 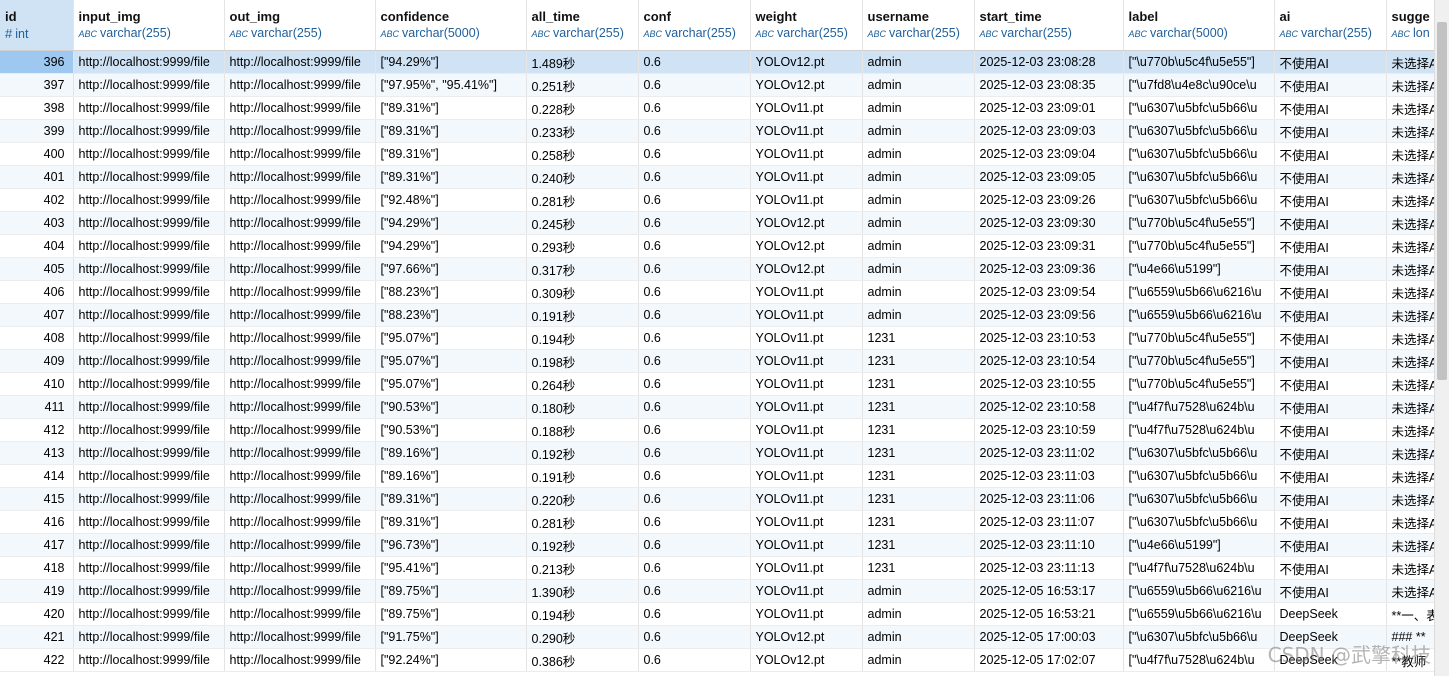 I want to click on cell-start_time: 2025-12-03 23:09:56, so click(x=1049, y=315).